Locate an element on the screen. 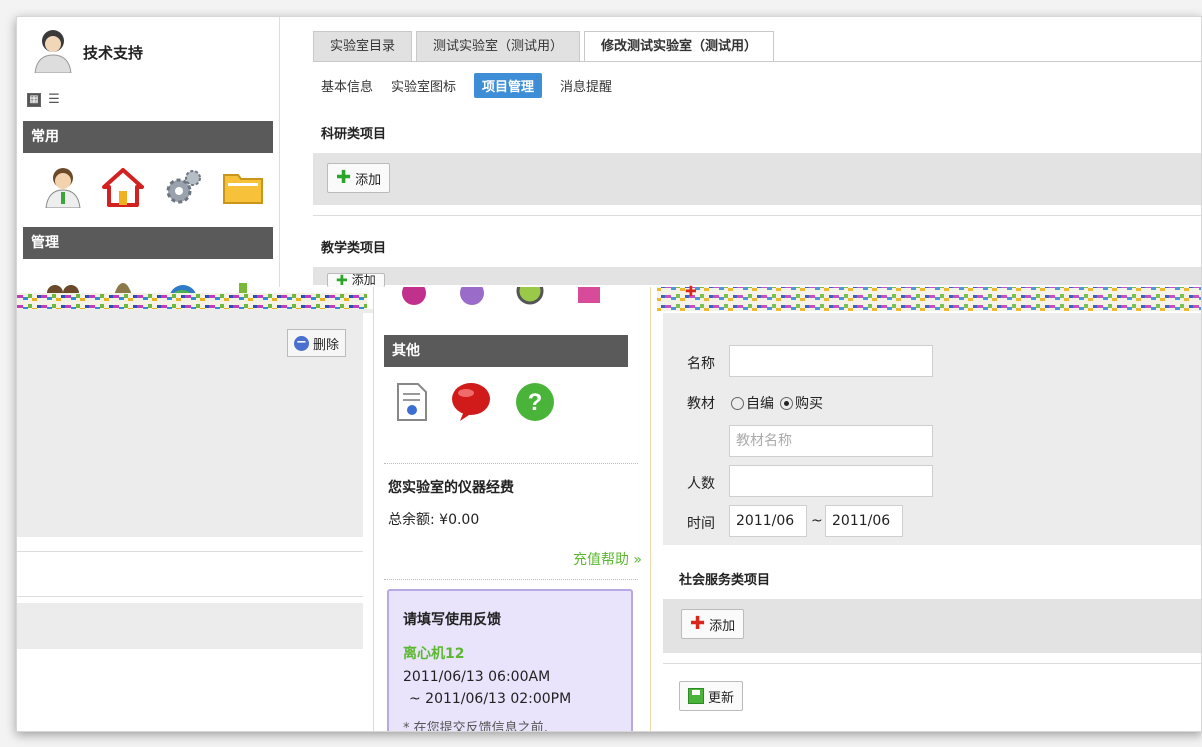 This screenshot has height=747, width=1202. delete-label: 删除 is located at coordinates (326, 345).